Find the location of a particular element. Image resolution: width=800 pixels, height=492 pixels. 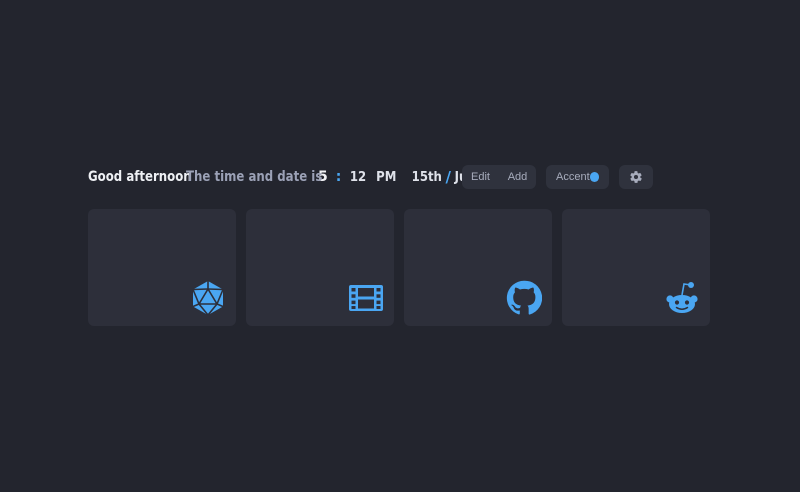

accent-toggle: Accent is located at coordinates (577, 177).